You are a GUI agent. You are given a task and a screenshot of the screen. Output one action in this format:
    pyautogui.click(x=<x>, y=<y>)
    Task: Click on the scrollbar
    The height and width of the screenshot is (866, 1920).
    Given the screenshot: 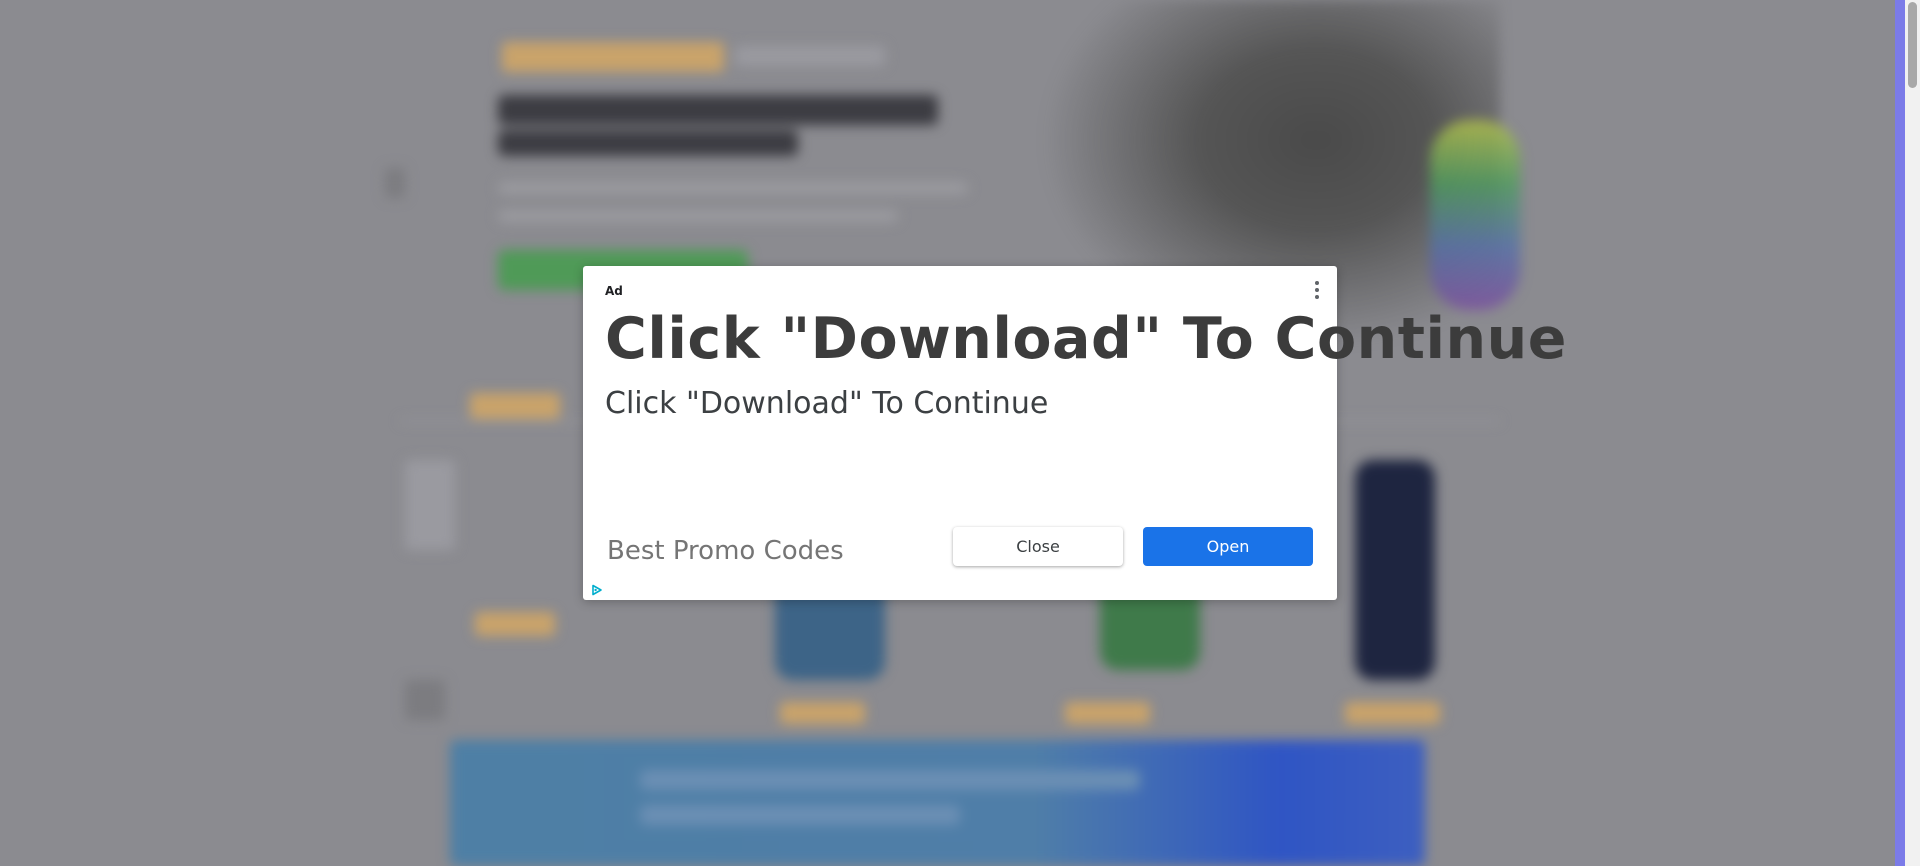 What is the action you would take?
    pyautogui.click(x=1912, y=433)
    